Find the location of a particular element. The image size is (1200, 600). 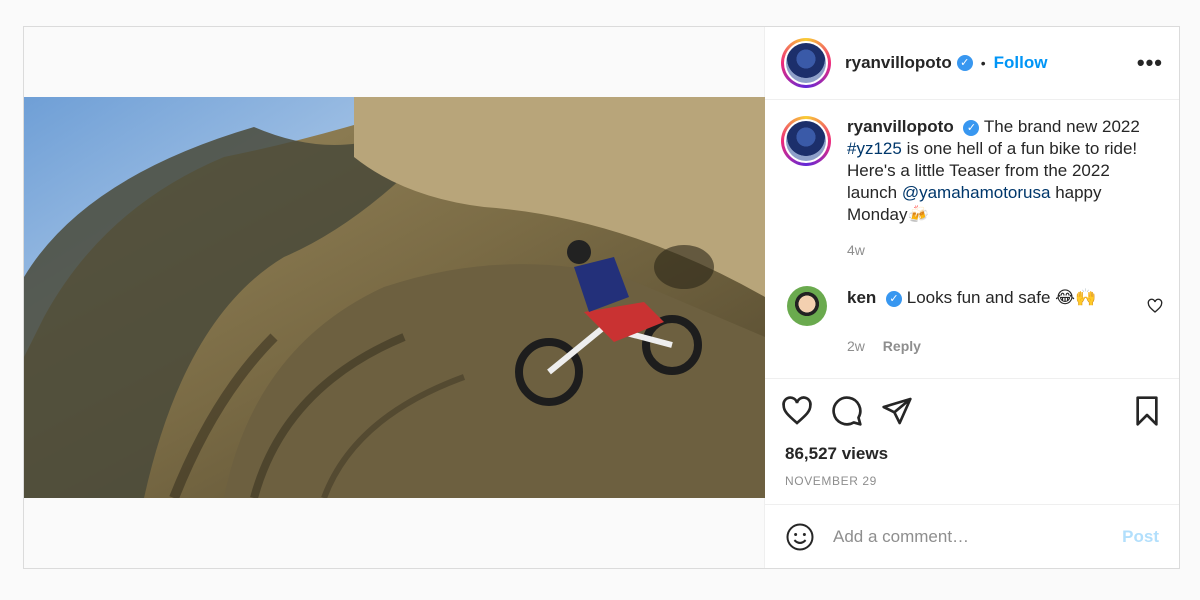

post-date: NOVEMBER 29 is located at coordinates (972, 481).